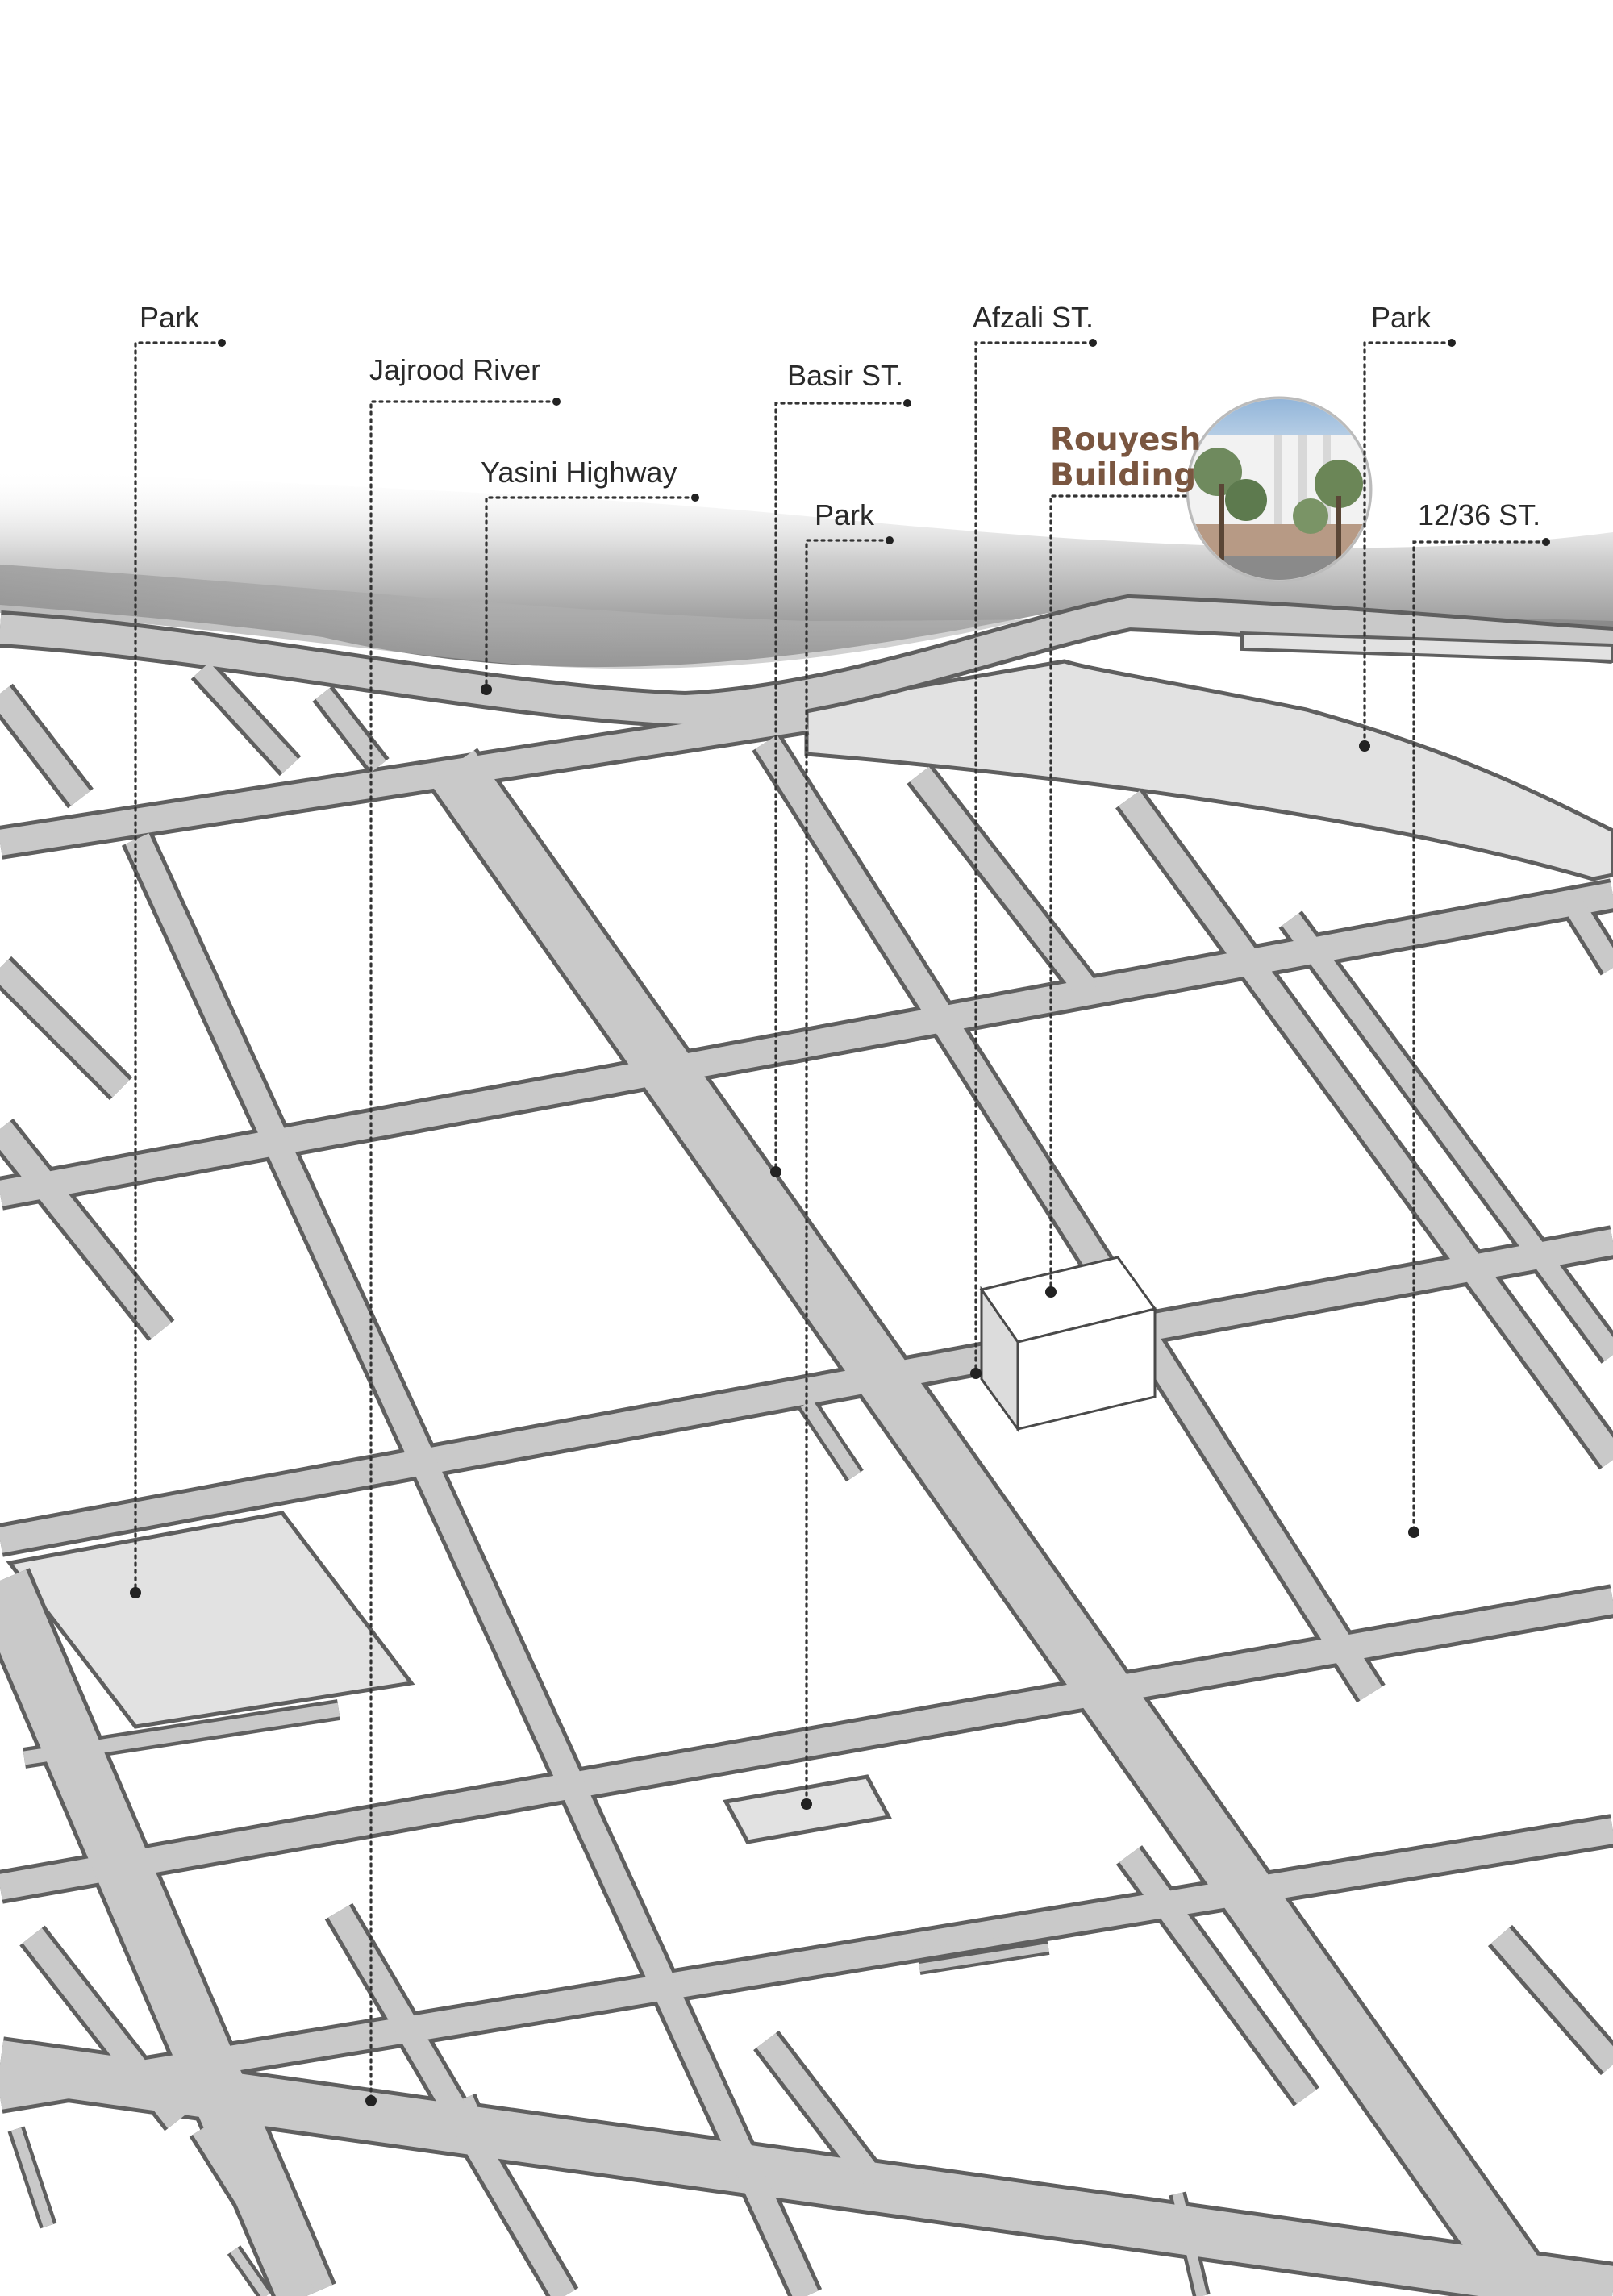  What do you see at coordinates (135, 1592) in the screenshot?
I see `park-west-marker` at bounding box center [135, 1592].